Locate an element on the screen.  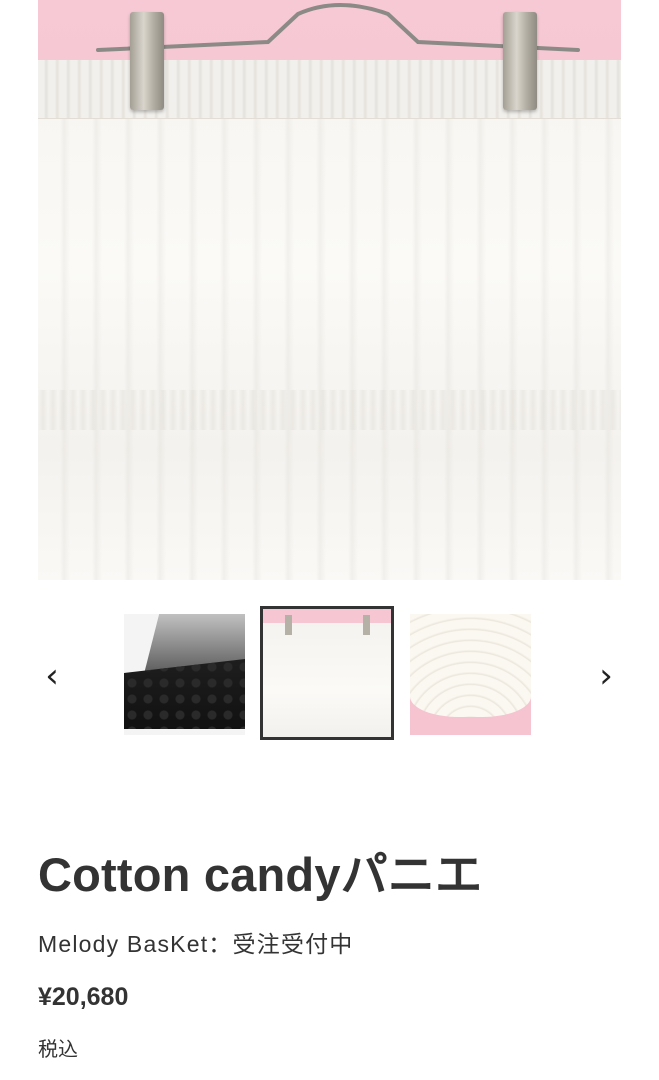
product-title: Cotton candyパニエ is located at coordinates (260, 874).